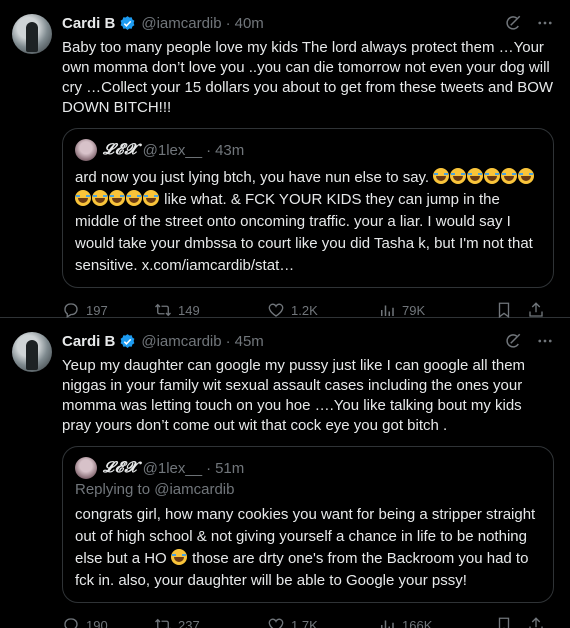  What do you see at coordinates (210, 622) in the screenshot?
I see `retweet-button: 237` at bounding box center [210, 622].